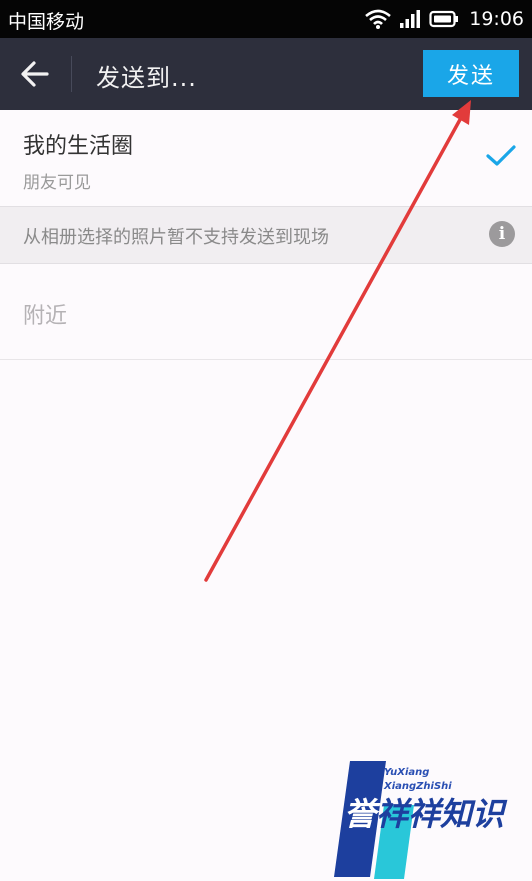 The height and width of the screenshot is (881, 532). Describe the element at coordinates (71, 74) in the screenshot. I see `header-divider` at that location.